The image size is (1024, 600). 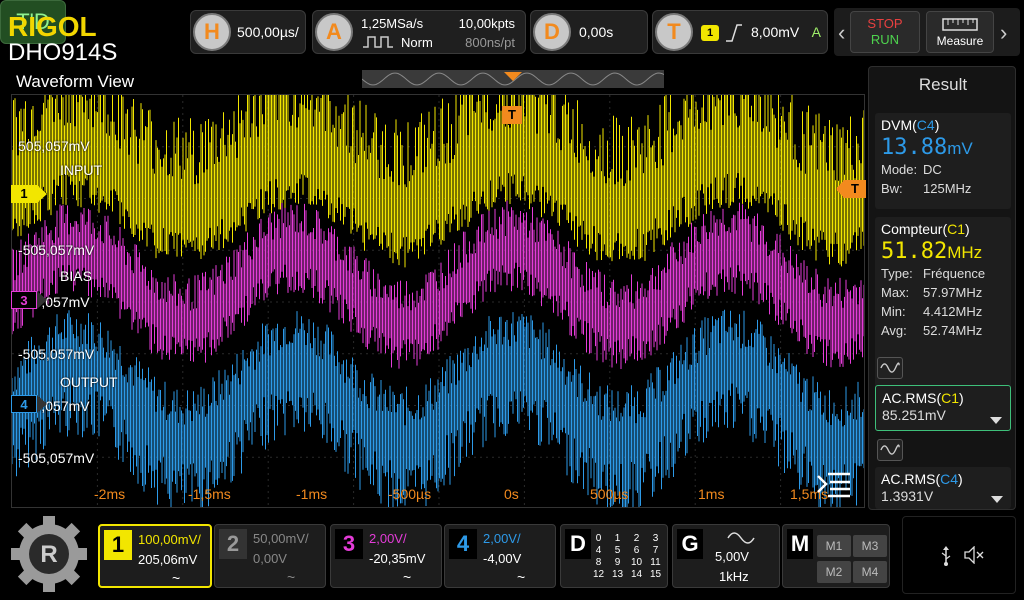 I want to click on dvm-mode-value: DC, so click(x=932, y=169).